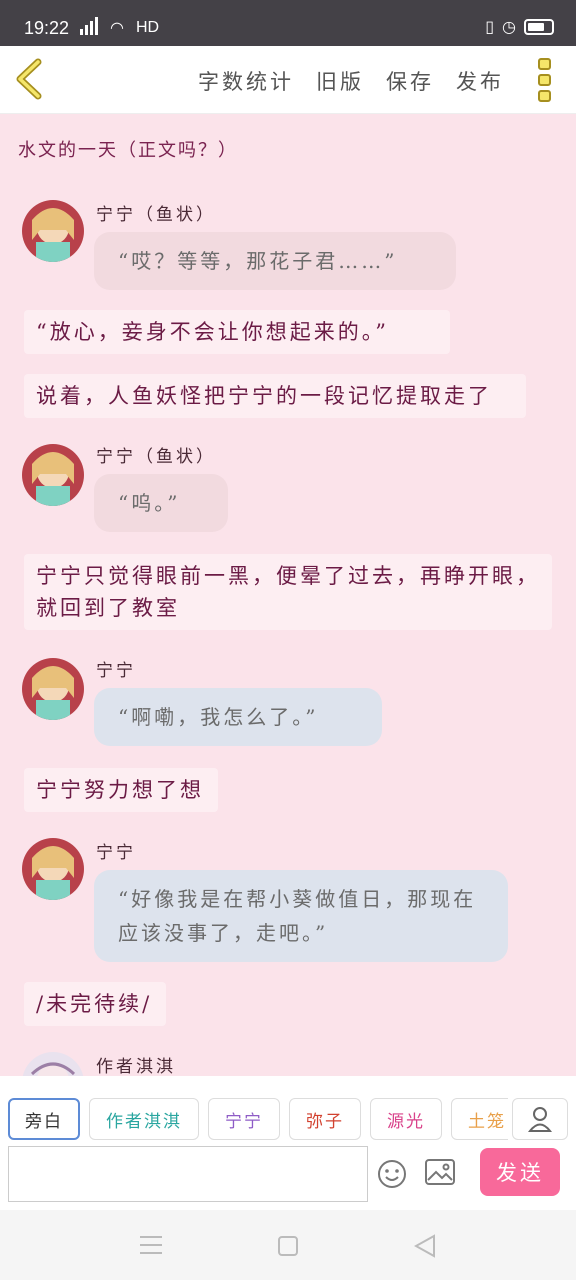 This screenshot has height=1280, width=576. What do you see at coordinates (144, 1119) in the screenshot?
I see `character-chip-author: 作者淇淇` at bounding box center [144, 1119].